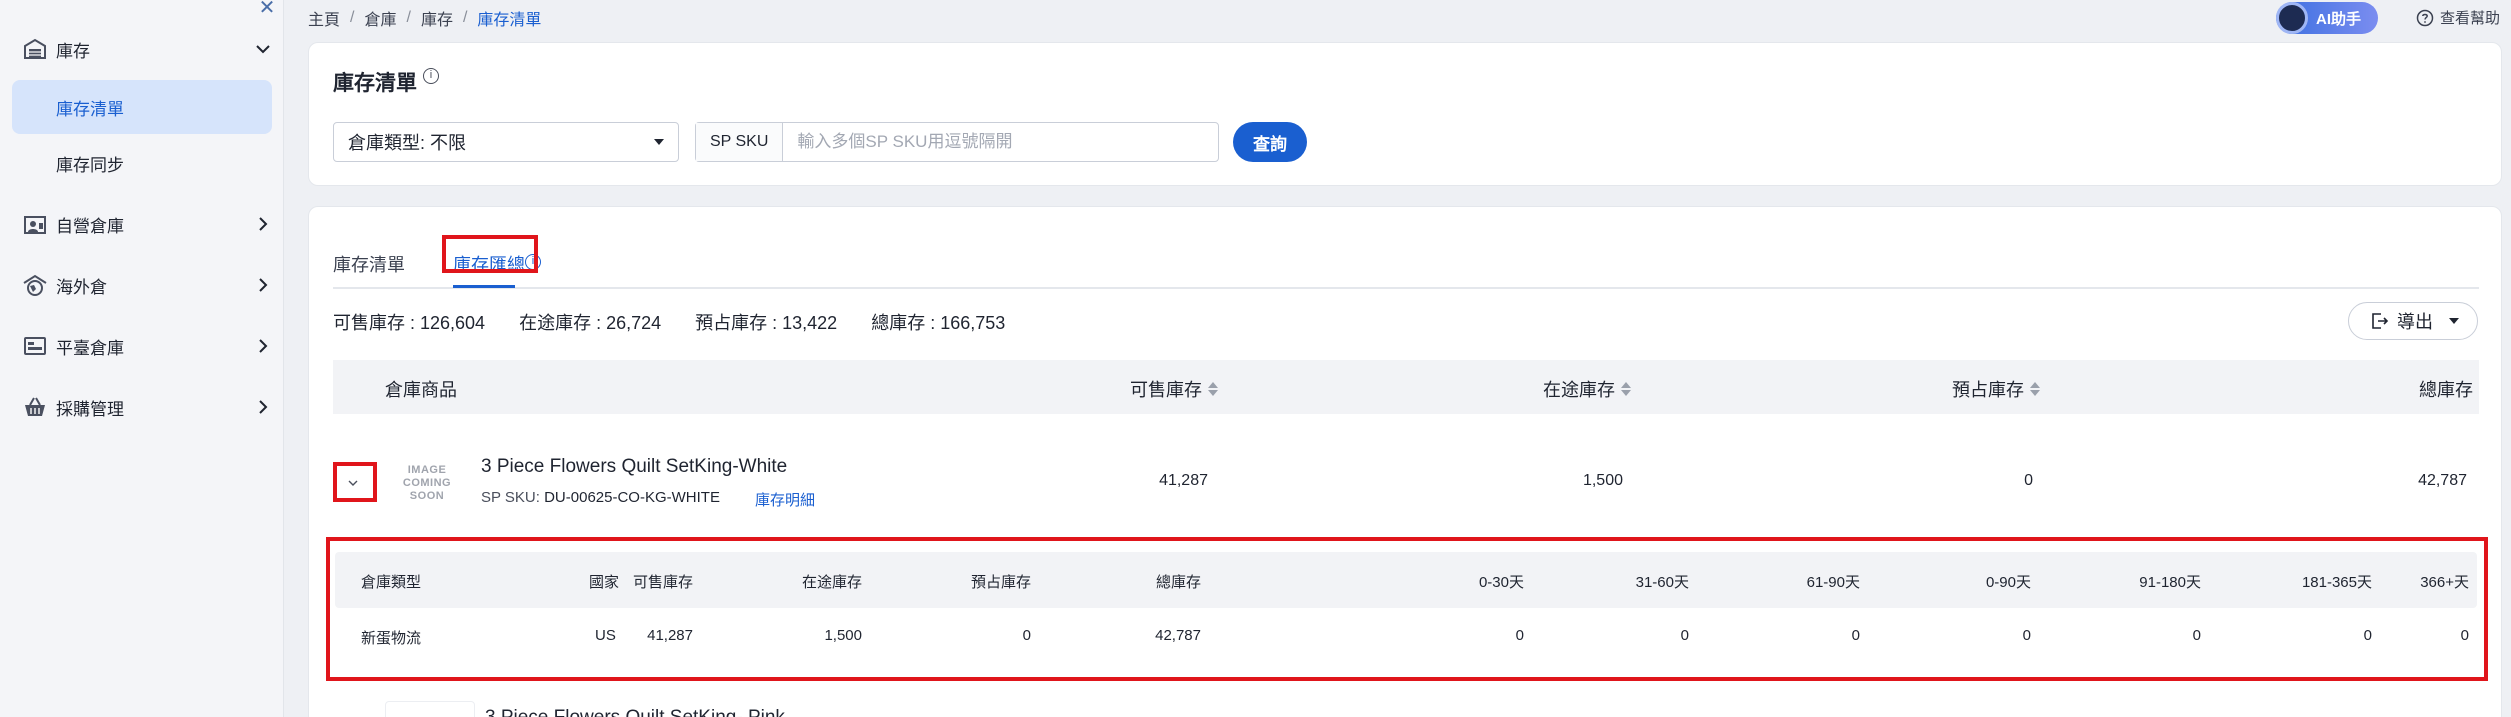 This screenshot has width=2511, height=717. I want to click on sidebar-group-label: 採購管理, so click(90, 409).